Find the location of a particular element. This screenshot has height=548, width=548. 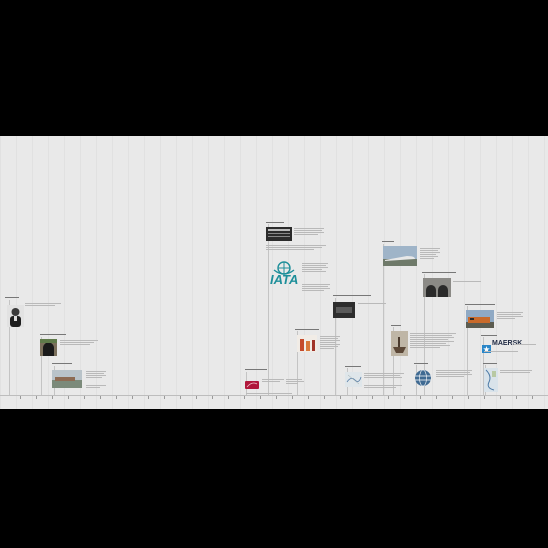

landscape-image is located at coordinates (67, 379).